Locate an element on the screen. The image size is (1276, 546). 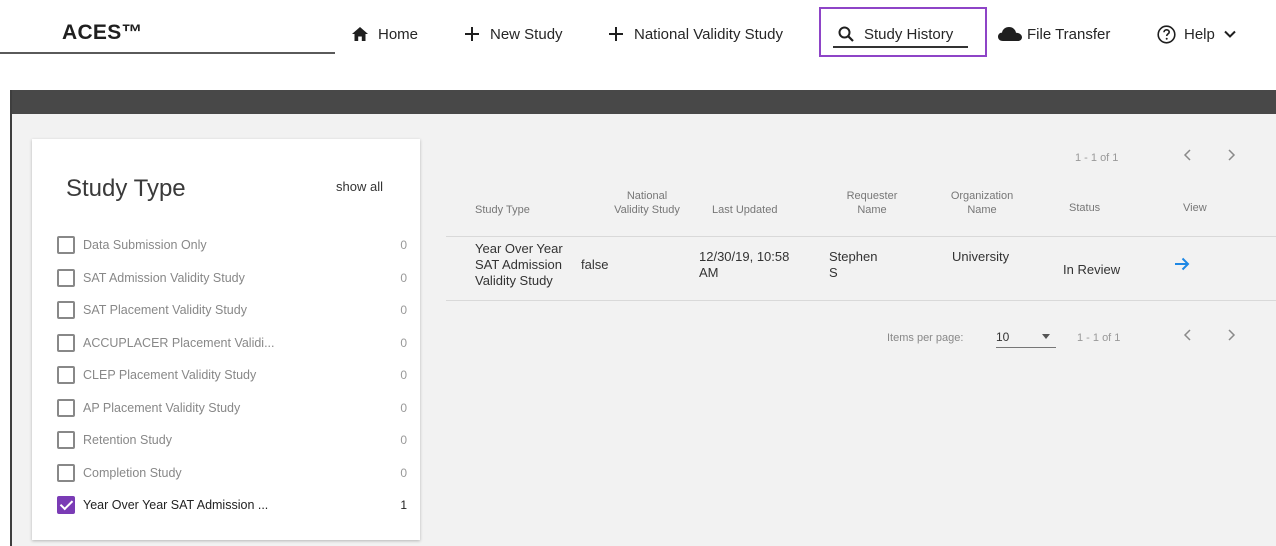
nav-new-study: New Study is located at coordinates (512, 34).